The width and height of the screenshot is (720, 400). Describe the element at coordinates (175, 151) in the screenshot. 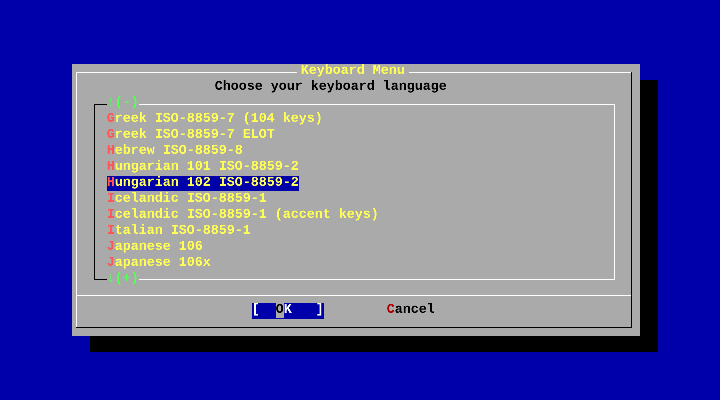

I see `list-item: Hebrew ISO-8859-8` at that location.